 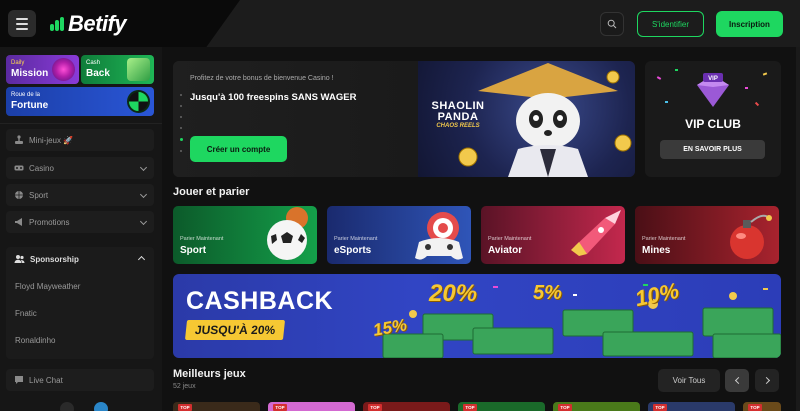 I want to click on casino-chip-icon, so click(x=19, y=168).